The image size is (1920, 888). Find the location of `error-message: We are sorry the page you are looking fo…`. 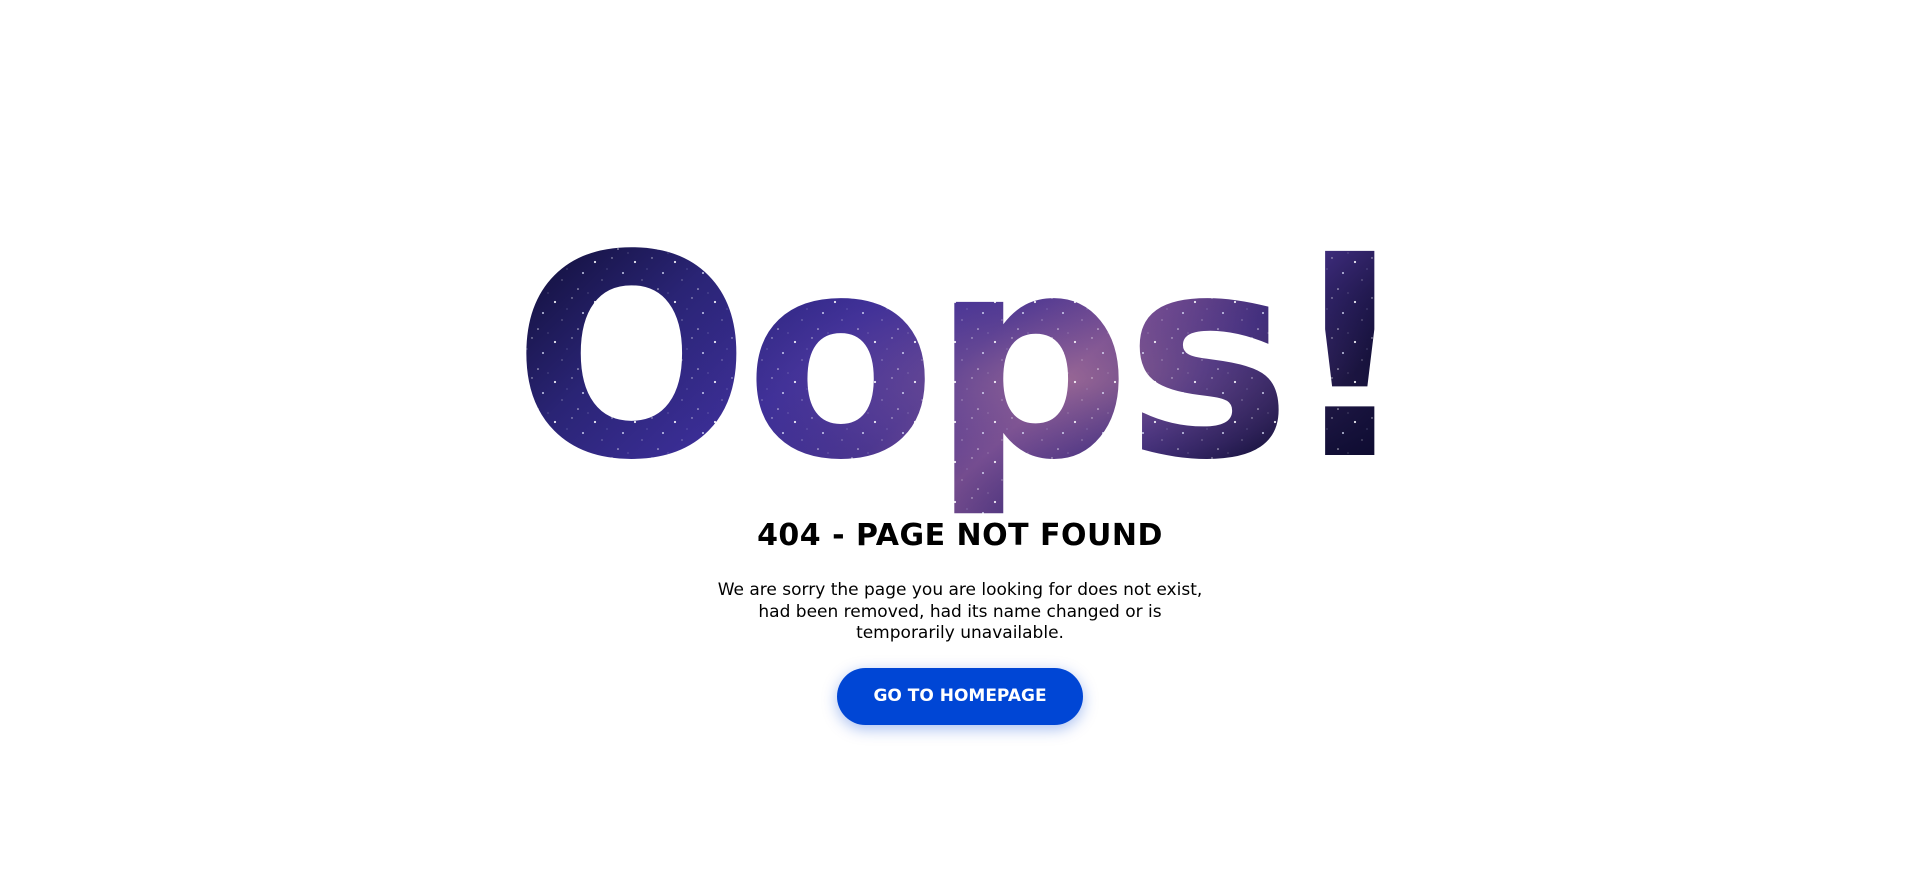

error-message: We are sorry the page you are looking fo… is located at coordinates (960, 611).